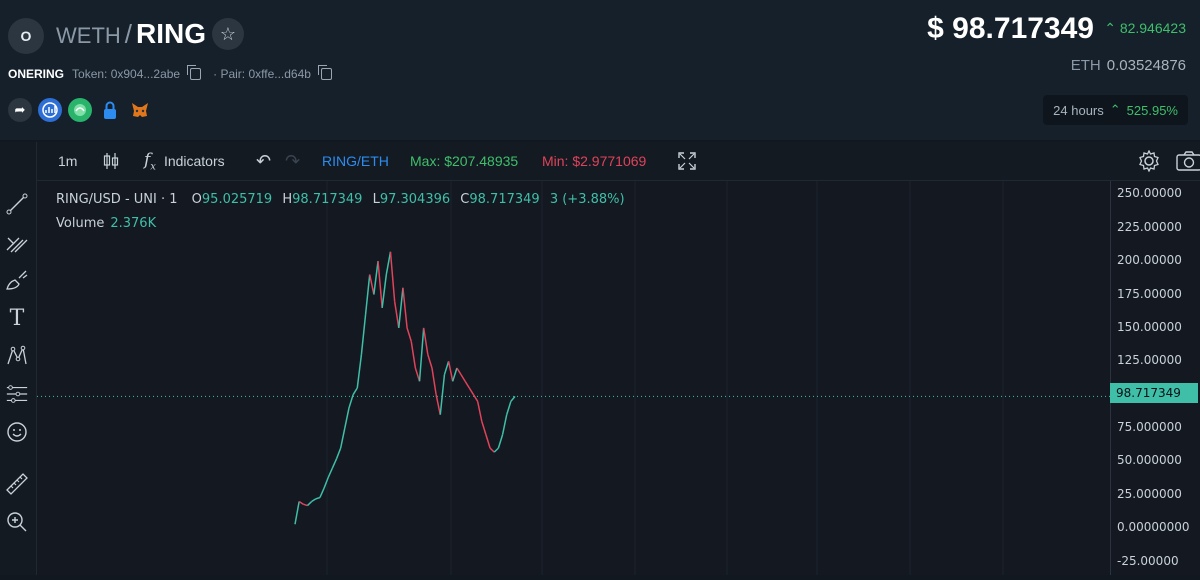 The height and width of the screenshot is (580, 1200). I want to click on y-tick-label: 125.00000, so click(1149, 360).